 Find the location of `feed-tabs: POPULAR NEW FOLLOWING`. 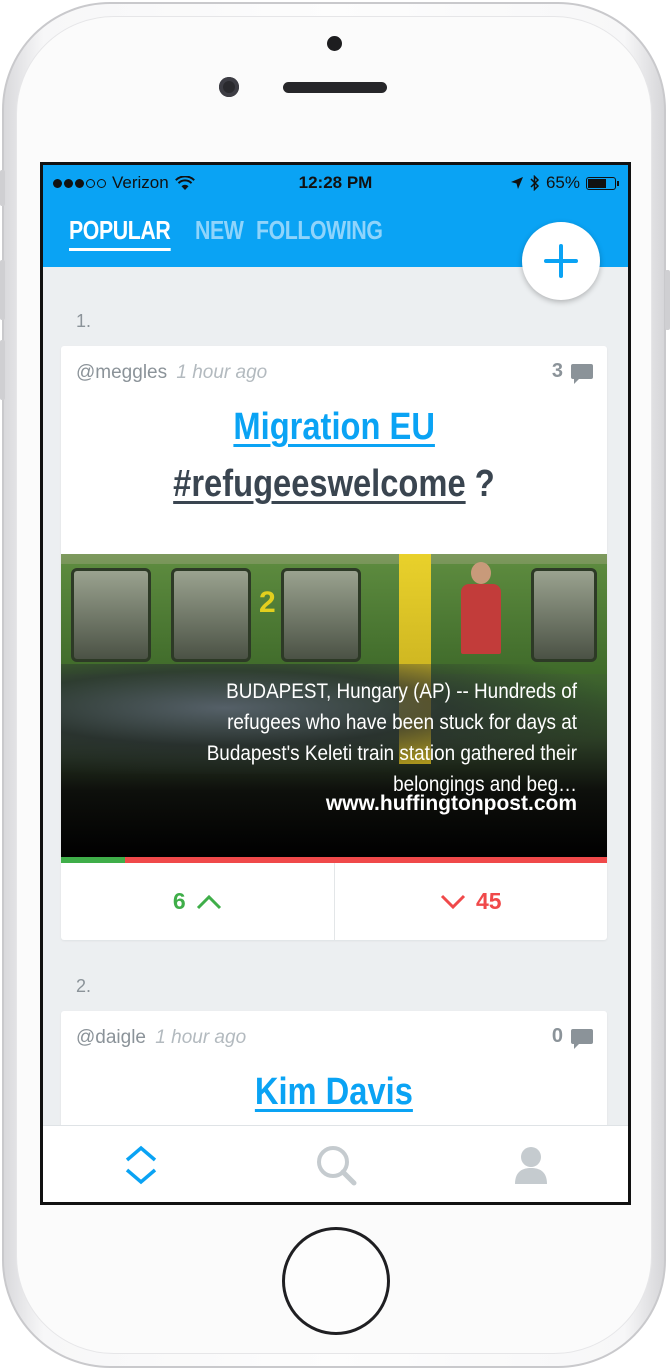

feed-tabs: POPULAR NEW FOLLOWING is located at coordinates (228, 233).